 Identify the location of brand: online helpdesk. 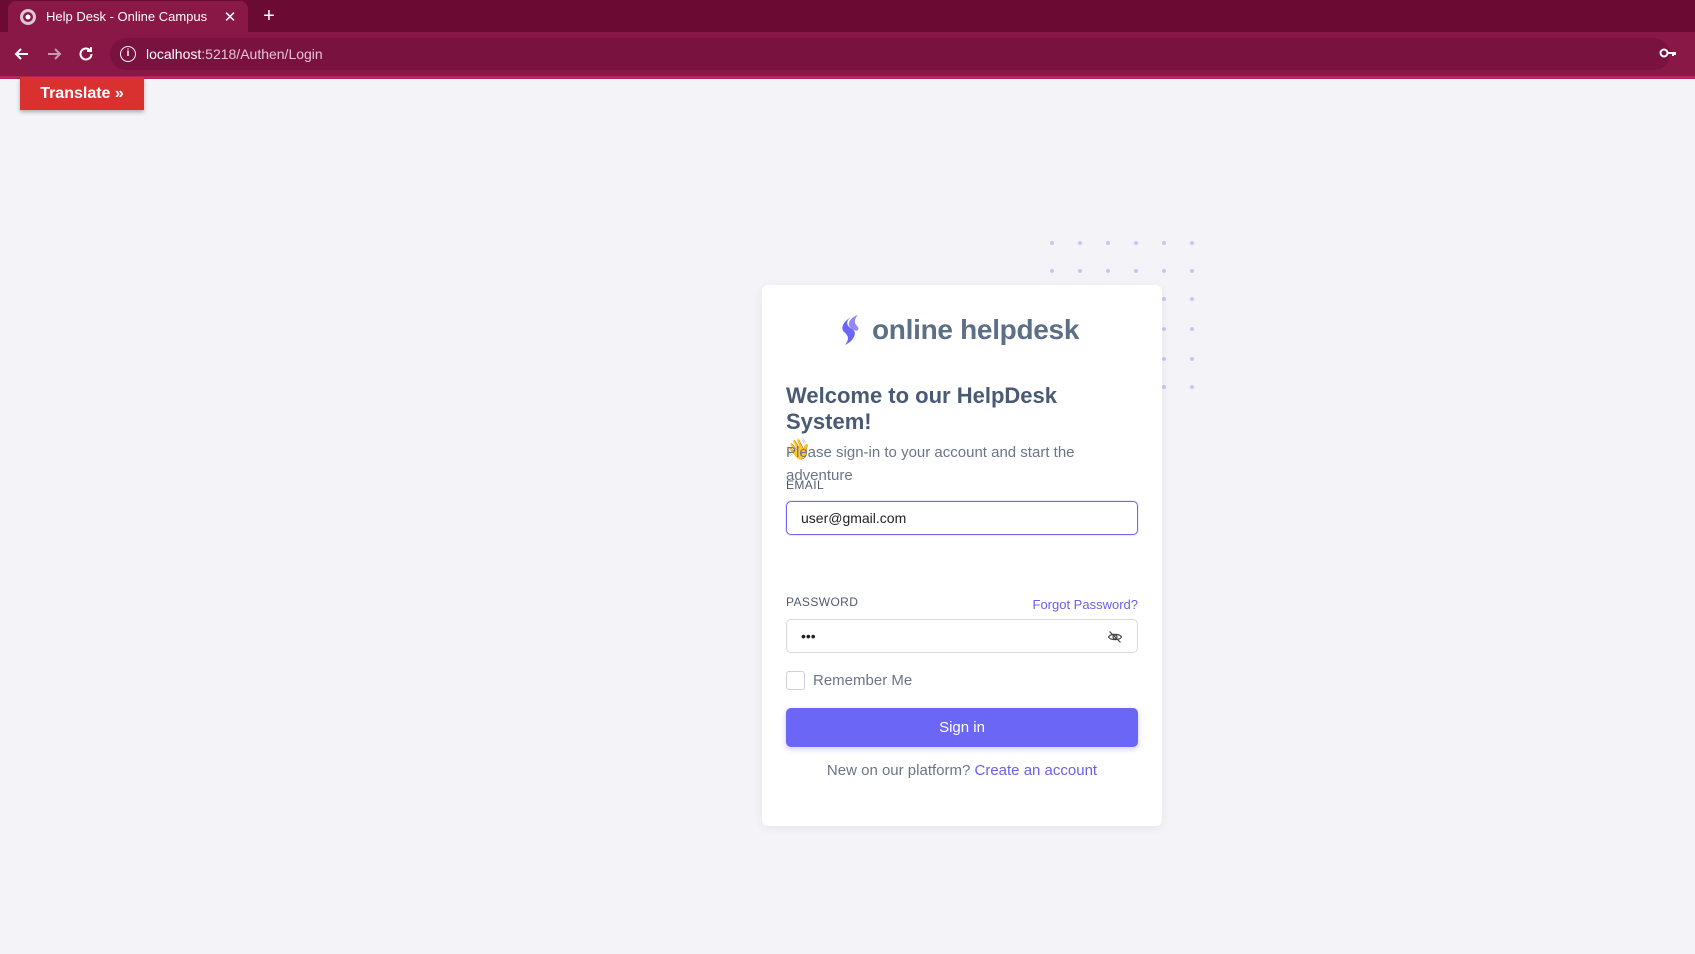
(959, 330).